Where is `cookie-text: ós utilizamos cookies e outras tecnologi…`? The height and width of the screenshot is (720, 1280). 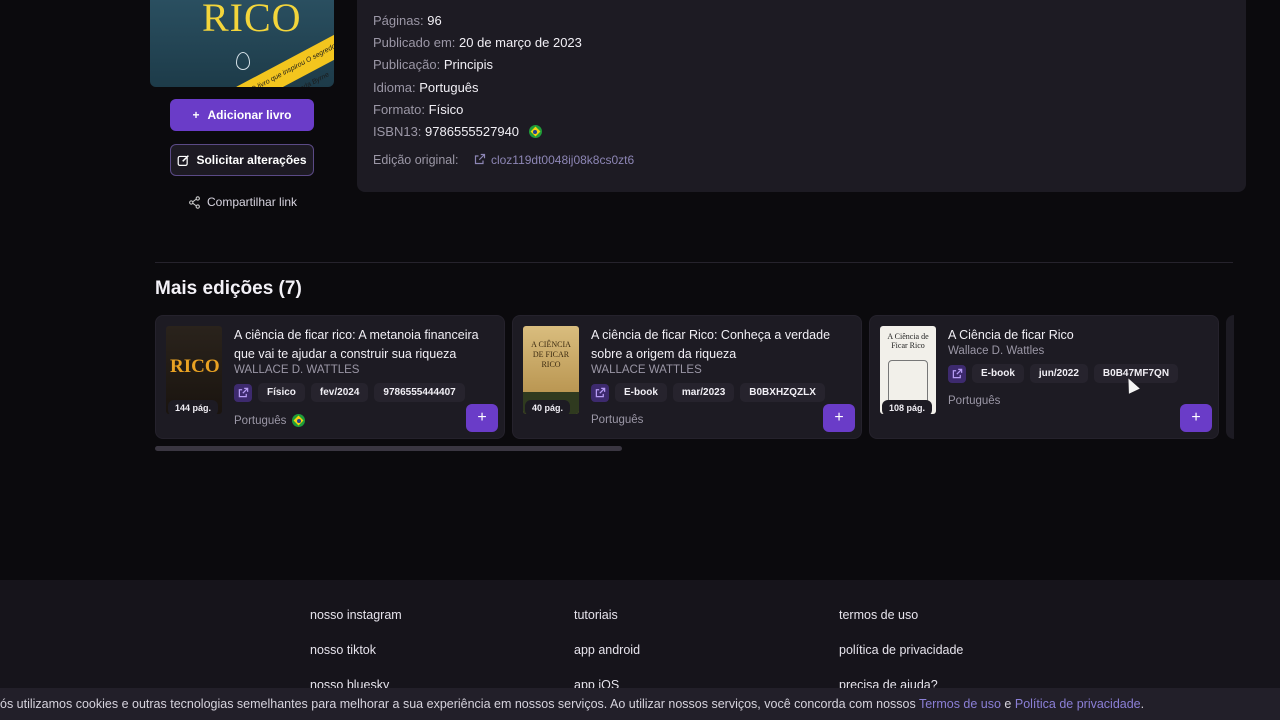 cookie-text: ós utilizamos cookies e outras tecnologi… is located at coordinates (459, 704).